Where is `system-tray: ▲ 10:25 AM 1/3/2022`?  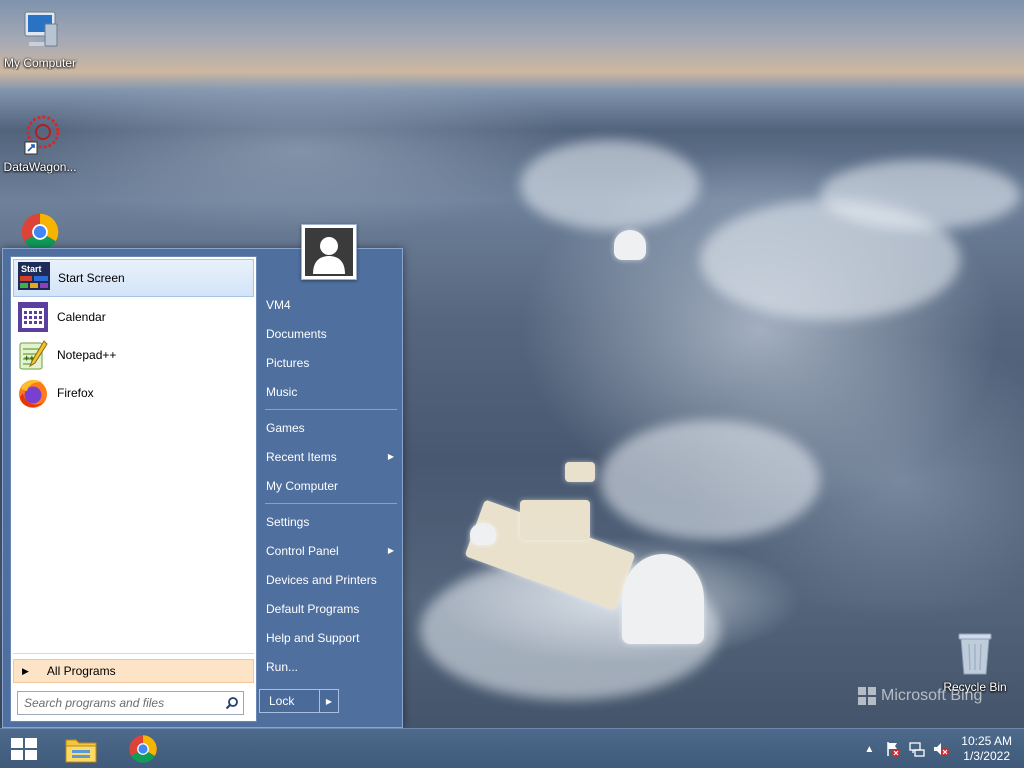 system-tray: ▲ 10:25 AM 1/3/2022 is located at coordinates (940, 748).